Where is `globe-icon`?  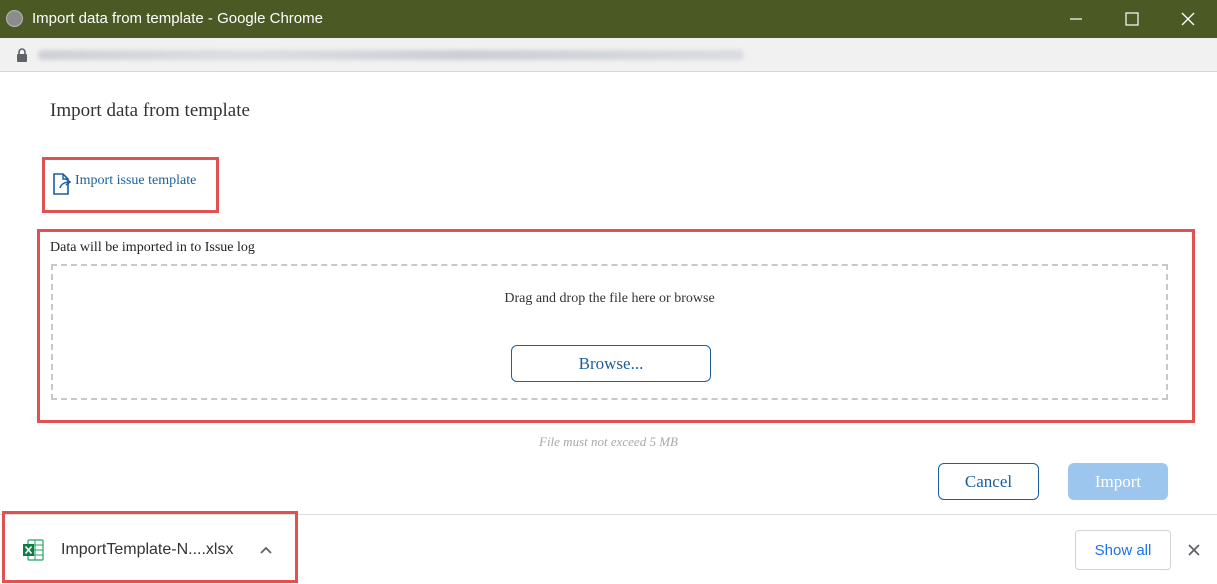 globe-icon is located at coordinates (14, 18).